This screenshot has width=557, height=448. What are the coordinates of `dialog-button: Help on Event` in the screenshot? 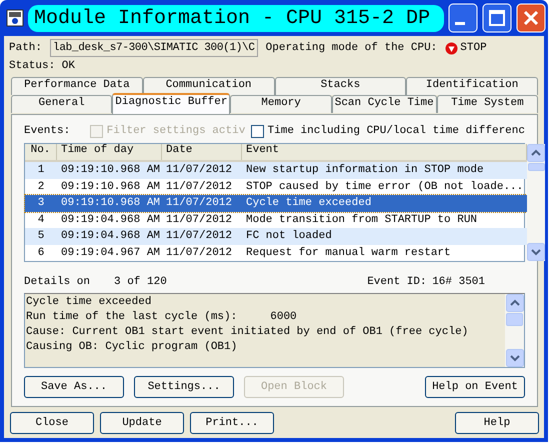 It's located at (475, 387).